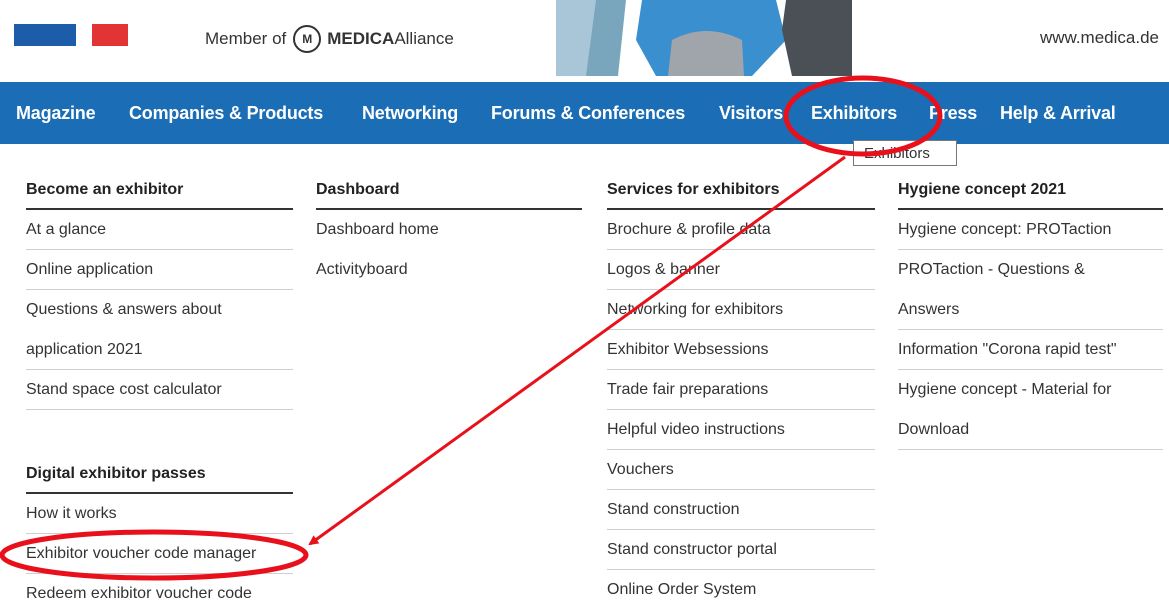  What do you see at coordinates (854, 113) in the screenshot?
I see `nav-exhibitors: Exhibitors` at bounding box center [854, 113].